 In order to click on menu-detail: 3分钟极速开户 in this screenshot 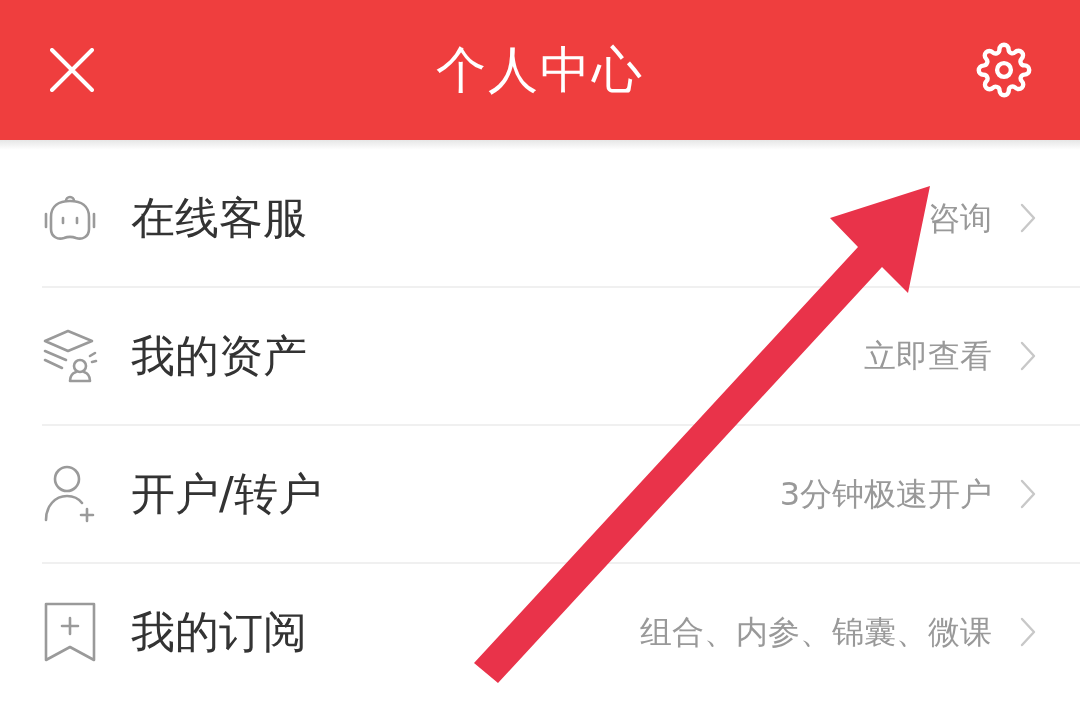, I will do `click(885, 494)`.